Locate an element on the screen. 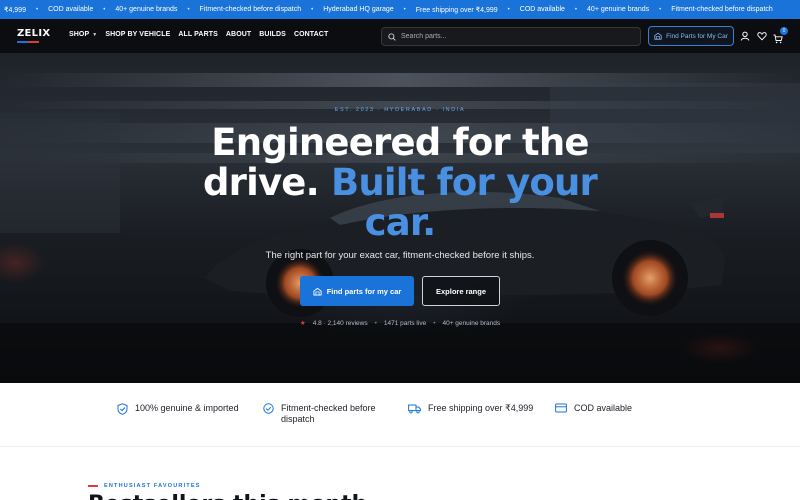  nav-shop-by-vehicle: SHOP BY VEHICLE is located at coordinates (137, 34).